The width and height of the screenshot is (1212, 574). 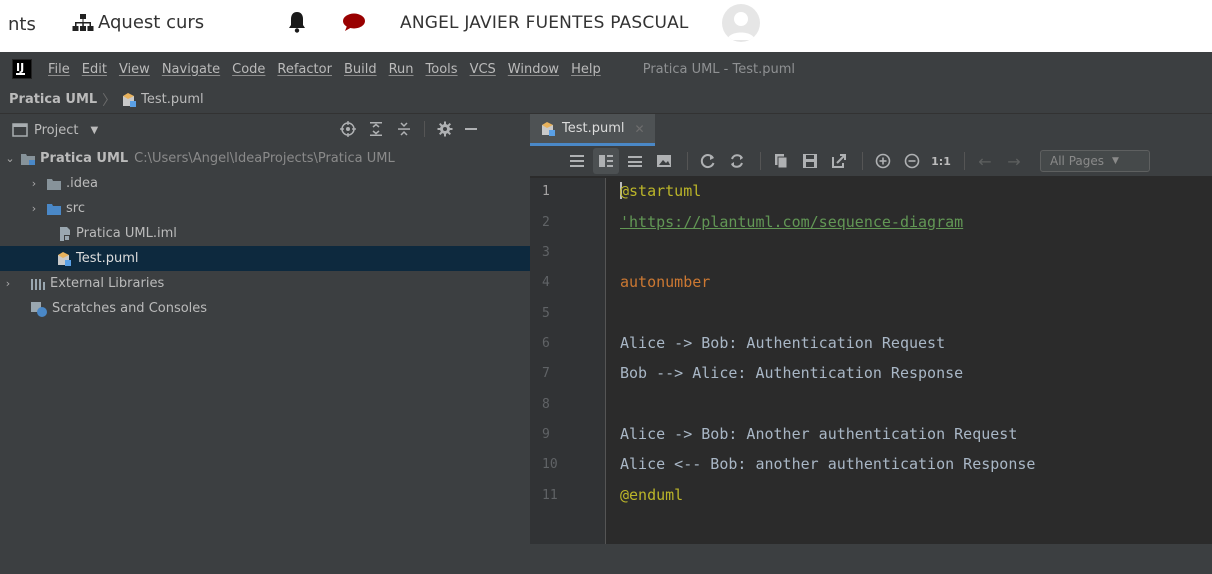 What do you see at coordinates (546, 252) in the screenshot?
I see `line-number: 3` at bounding box center [546, 252].